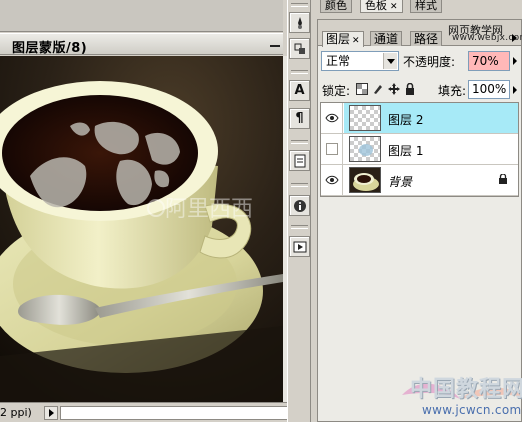 Image resolution: width=522 pixels, height=422 pixels. Describe the element at coordinates (489, 61) in the screenshot. I see `opacity-field: 70%` at that location.